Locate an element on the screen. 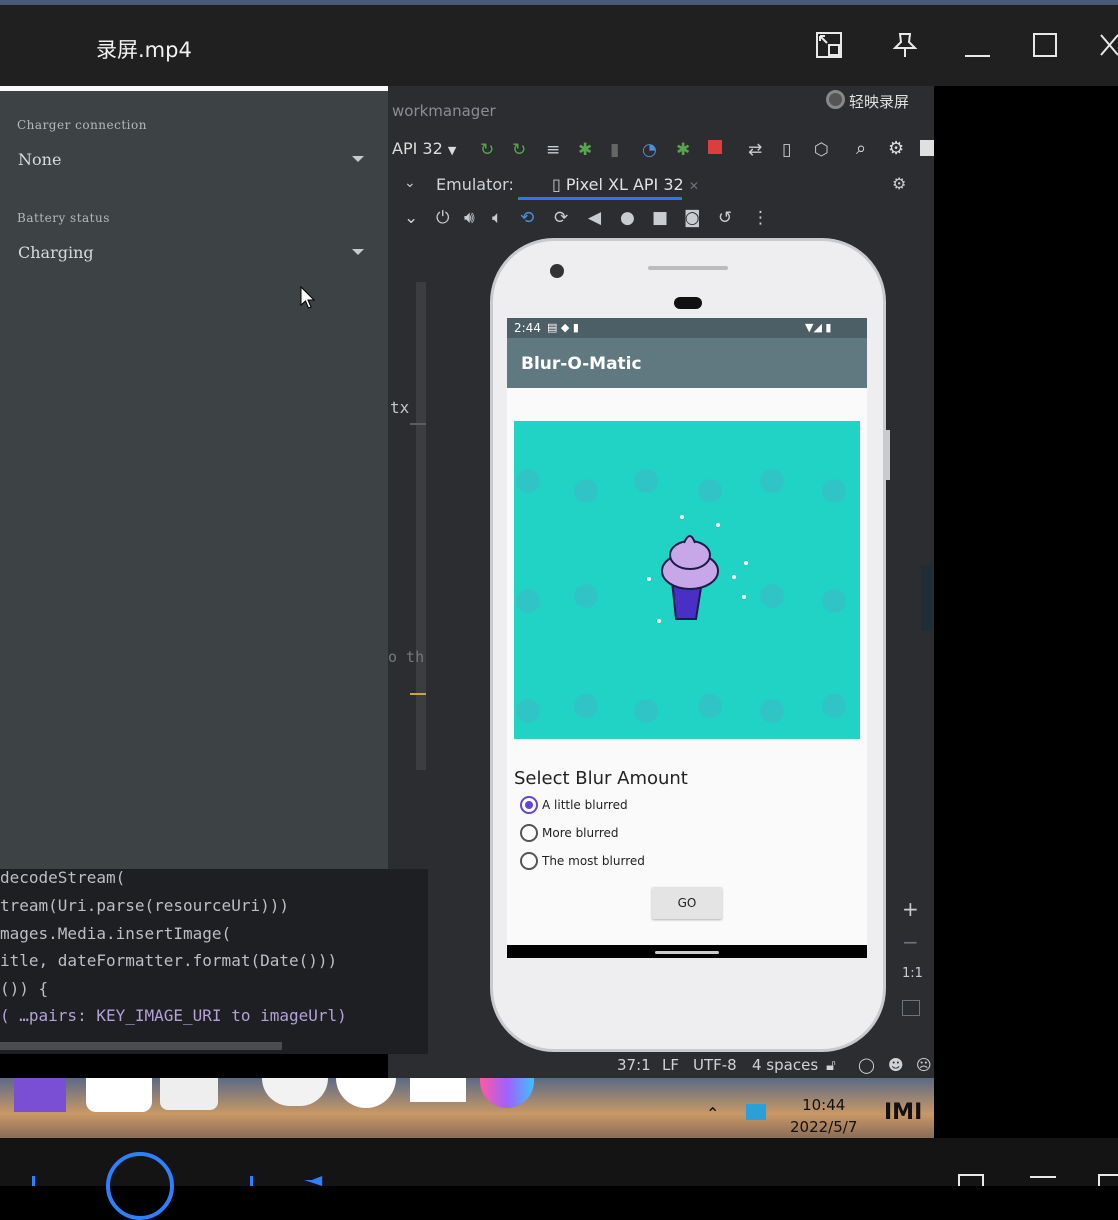 The width and height of the screenshot is (1118, 1220). power-side-button is located at coordinates (888, 455).